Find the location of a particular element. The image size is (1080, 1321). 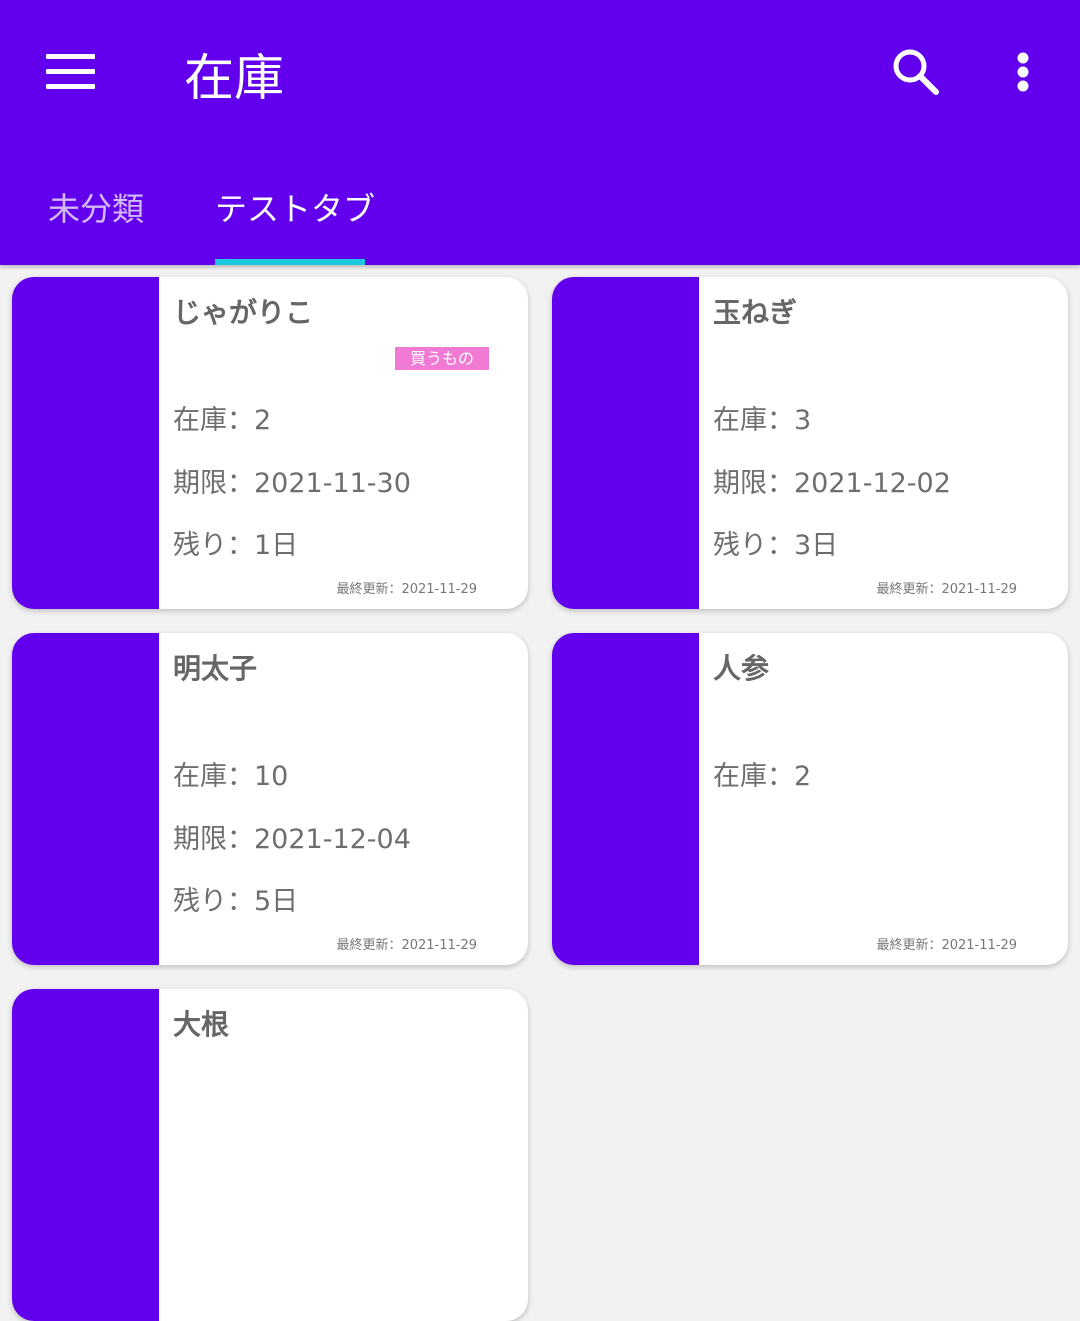

tab-indicator is located at coordinates (290, 262).